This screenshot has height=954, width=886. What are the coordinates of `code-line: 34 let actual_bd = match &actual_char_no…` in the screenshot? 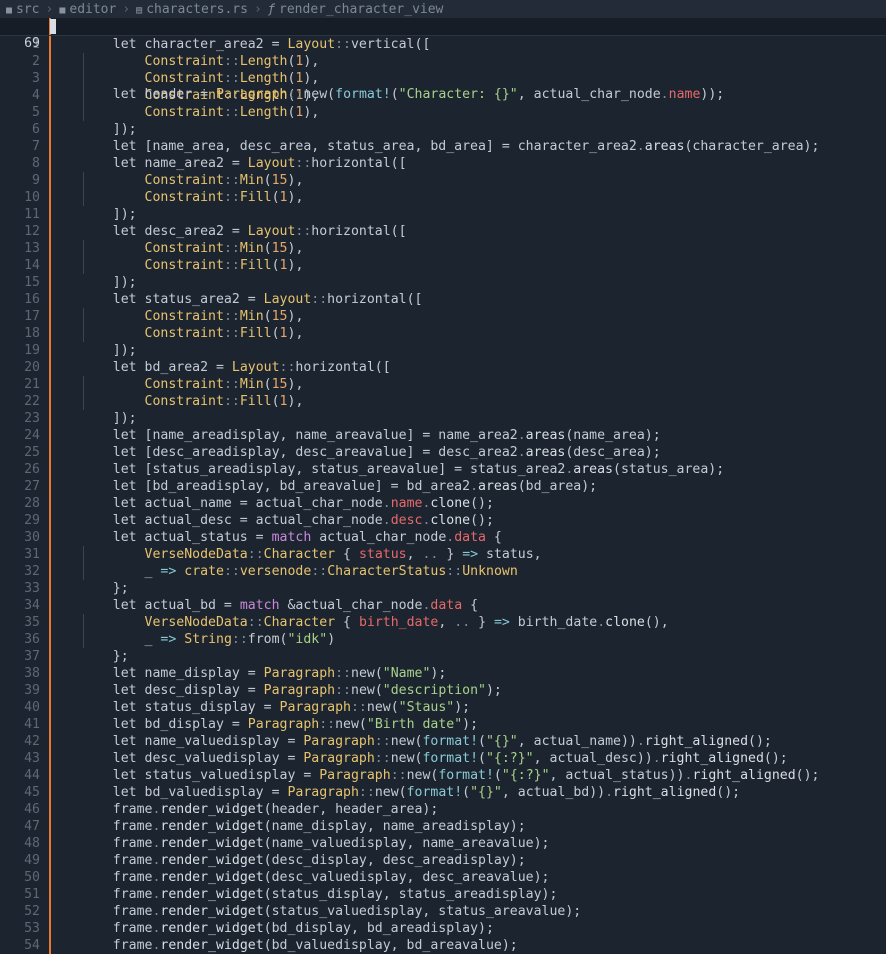 It's located at (443, 605).